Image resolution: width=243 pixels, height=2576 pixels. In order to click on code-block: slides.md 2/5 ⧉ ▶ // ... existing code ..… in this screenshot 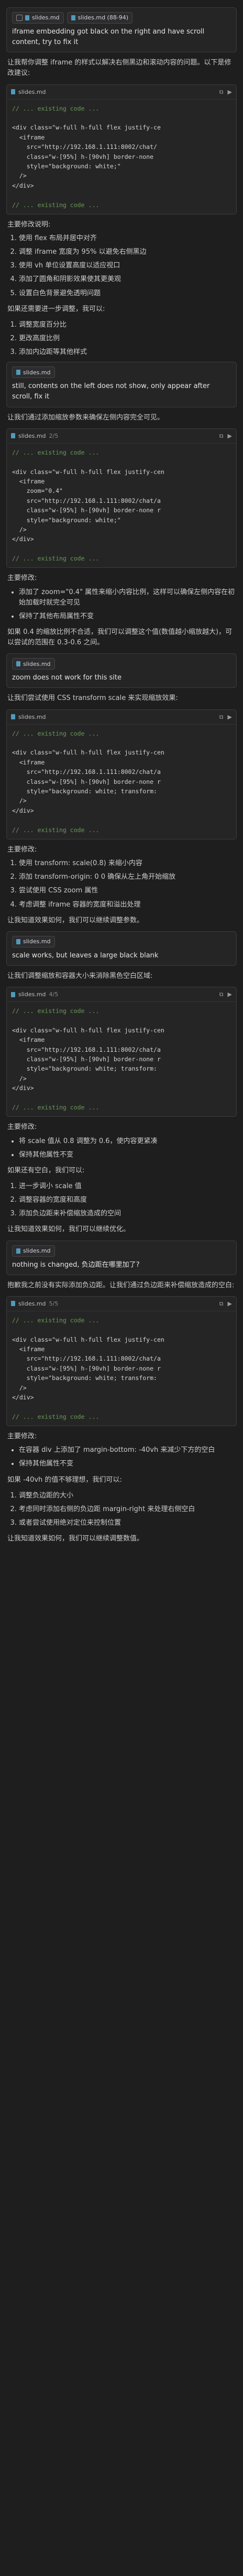, I will do `click(121, 498)`.